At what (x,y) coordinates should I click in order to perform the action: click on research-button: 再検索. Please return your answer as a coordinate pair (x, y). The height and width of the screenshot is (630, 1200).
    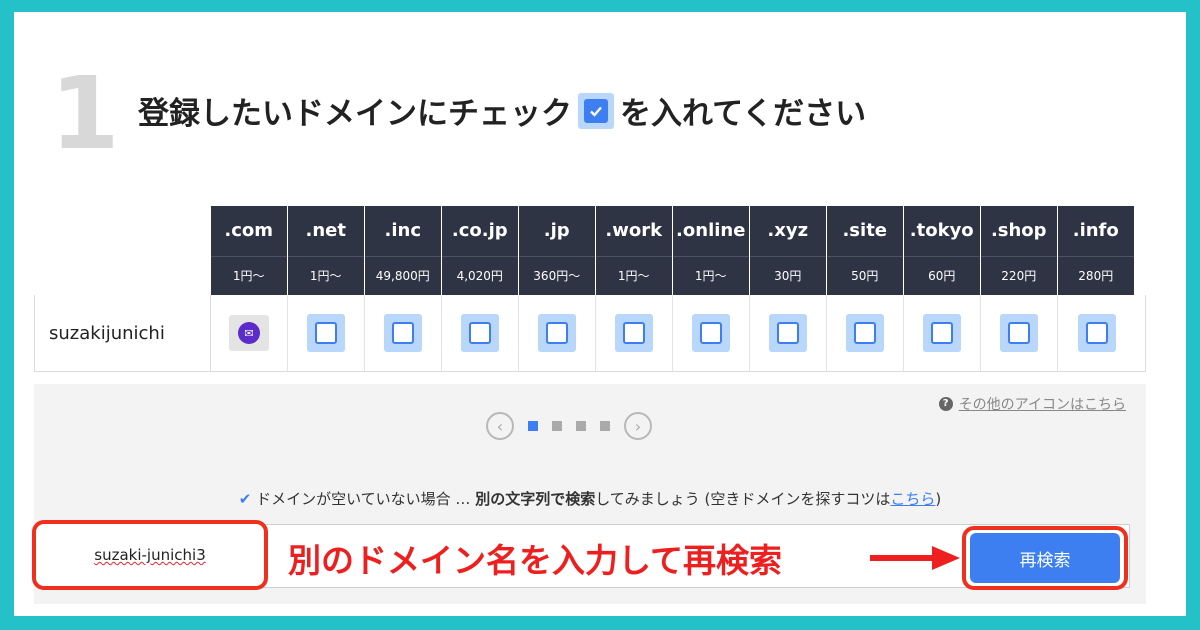
    Looking at the image, I should click on (1045, 558).